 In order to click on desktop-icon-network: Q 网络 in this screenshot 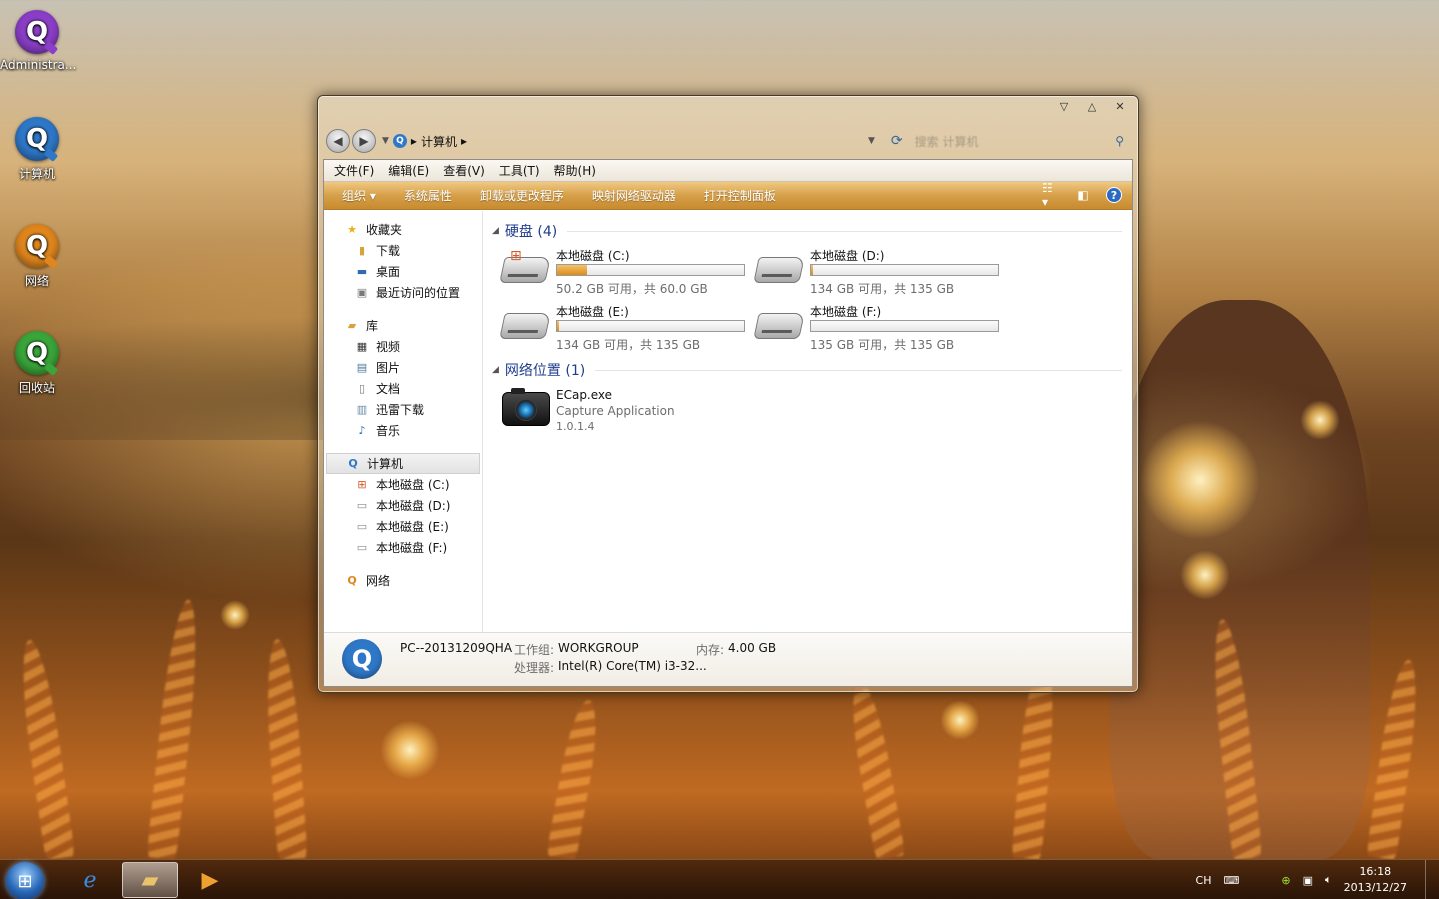, I will do `click(37, 256)`.